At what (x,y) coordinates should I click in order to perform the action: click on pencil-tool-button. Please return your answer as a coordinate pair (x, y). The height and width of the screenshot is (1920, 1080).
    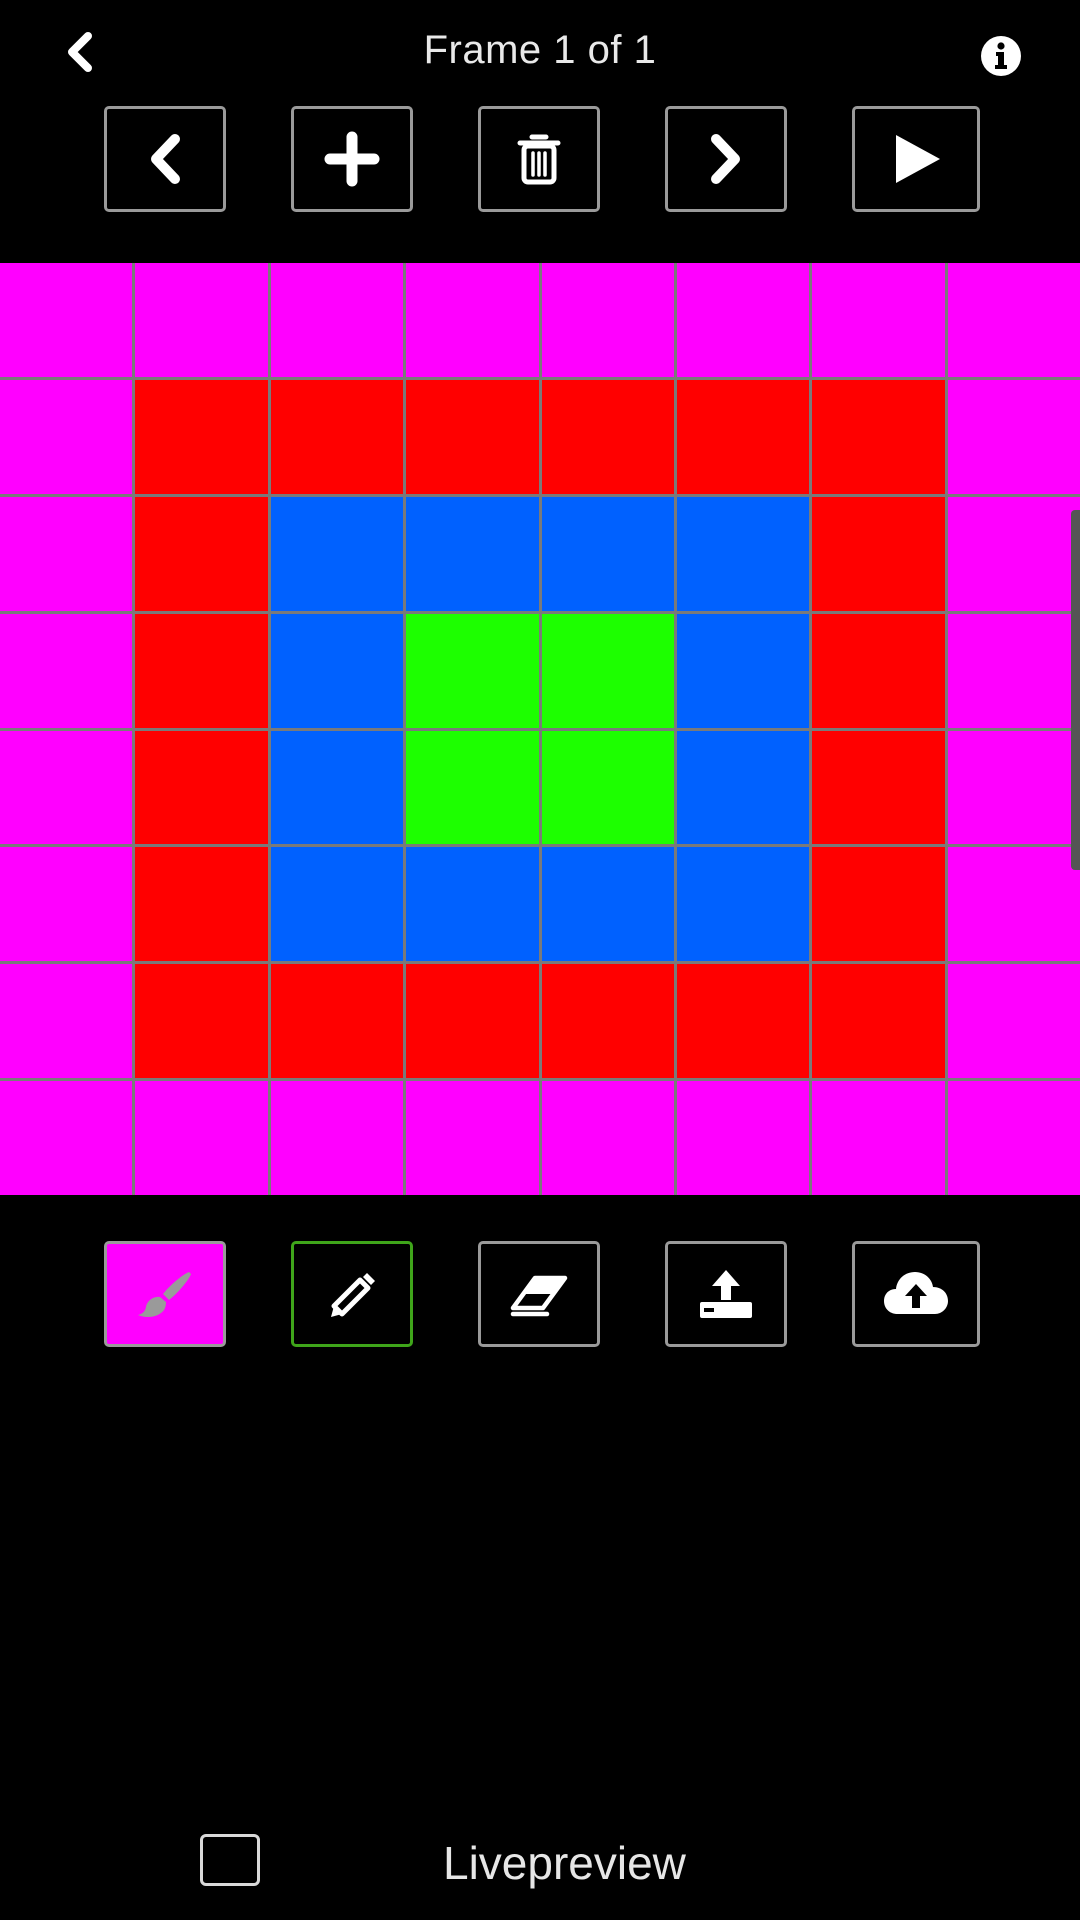
    Looking at the image, I should click on (352, 1294).